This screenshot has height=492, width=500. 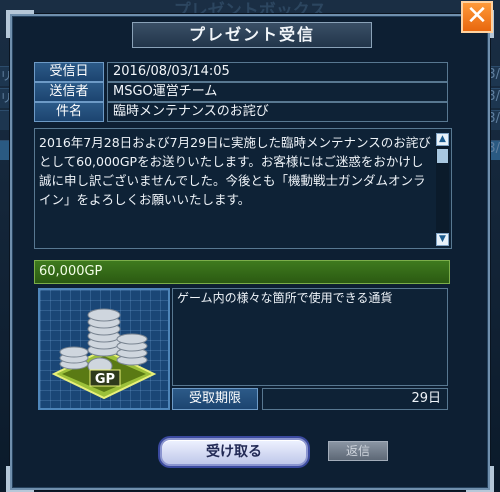 What do you see at coordinates (310, 337) in the screenshot?
I see `item-description: ゲーム内の様々な箇所で使用できる通貨` at bounding box center [310, 337].